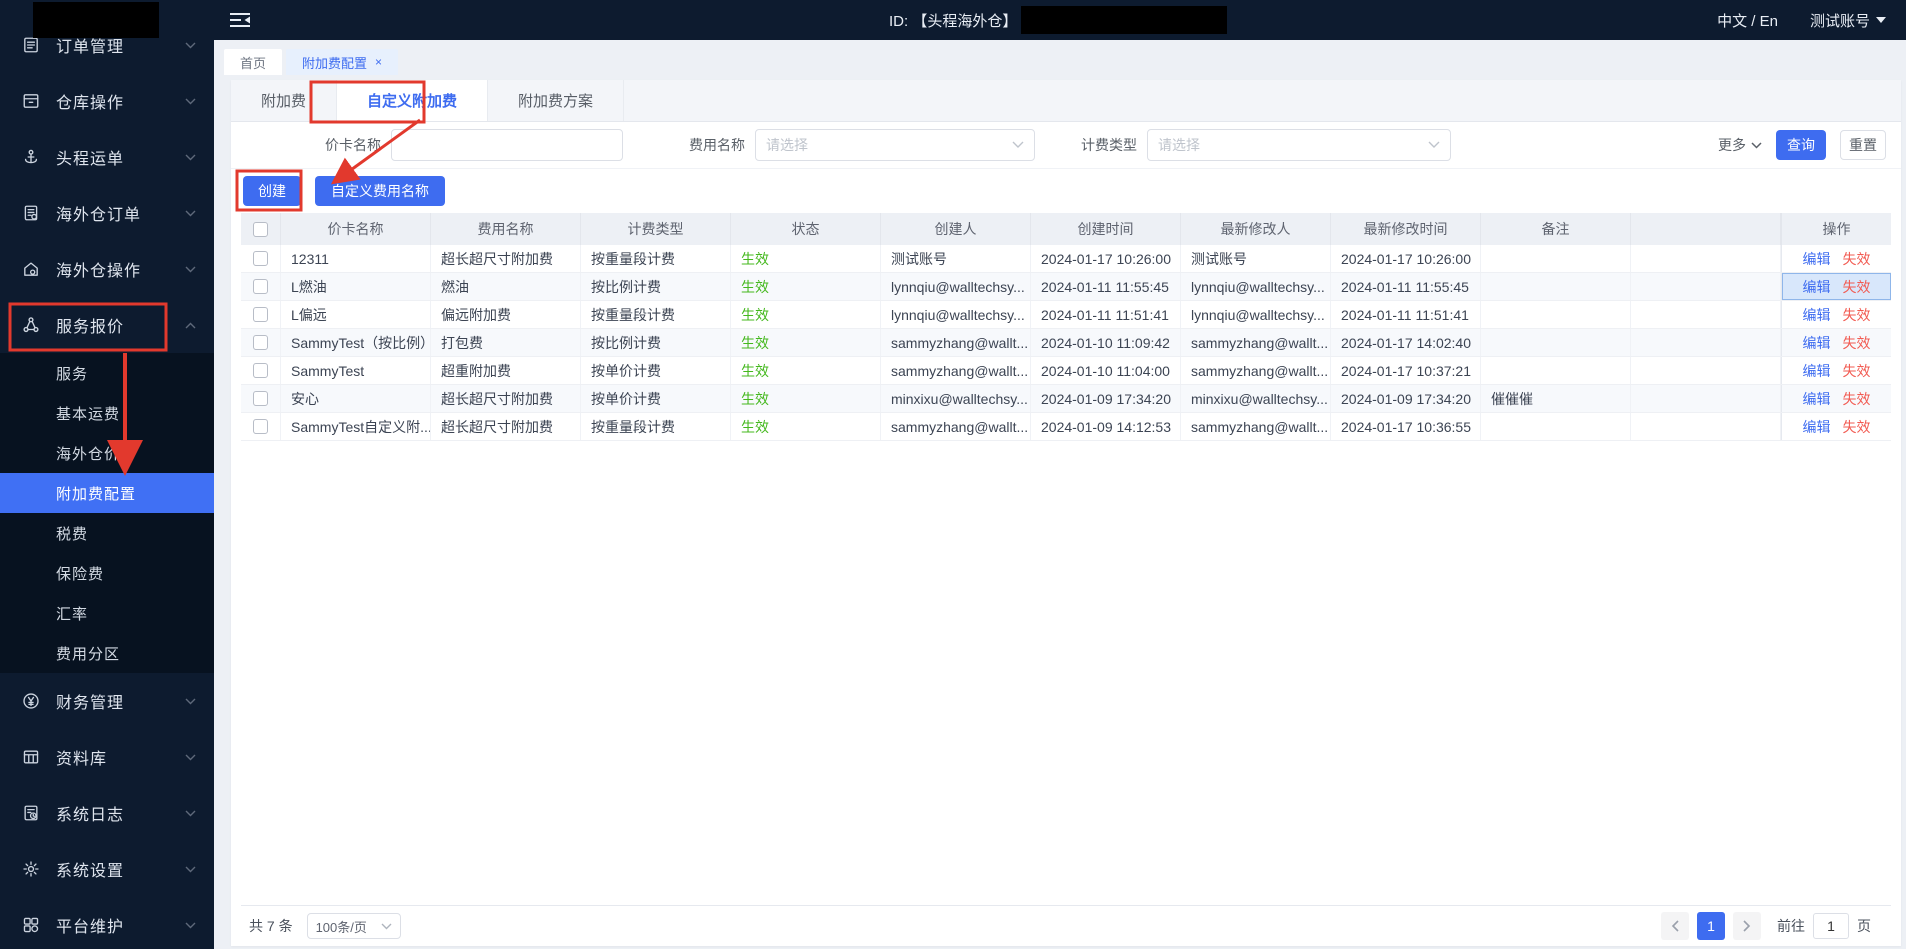 This screenshot has width=1906, height=949. What do you see at coordinates (1675, 926) in the screenshot?
I see `prev-page-button` at bounding box center [1675, 926].